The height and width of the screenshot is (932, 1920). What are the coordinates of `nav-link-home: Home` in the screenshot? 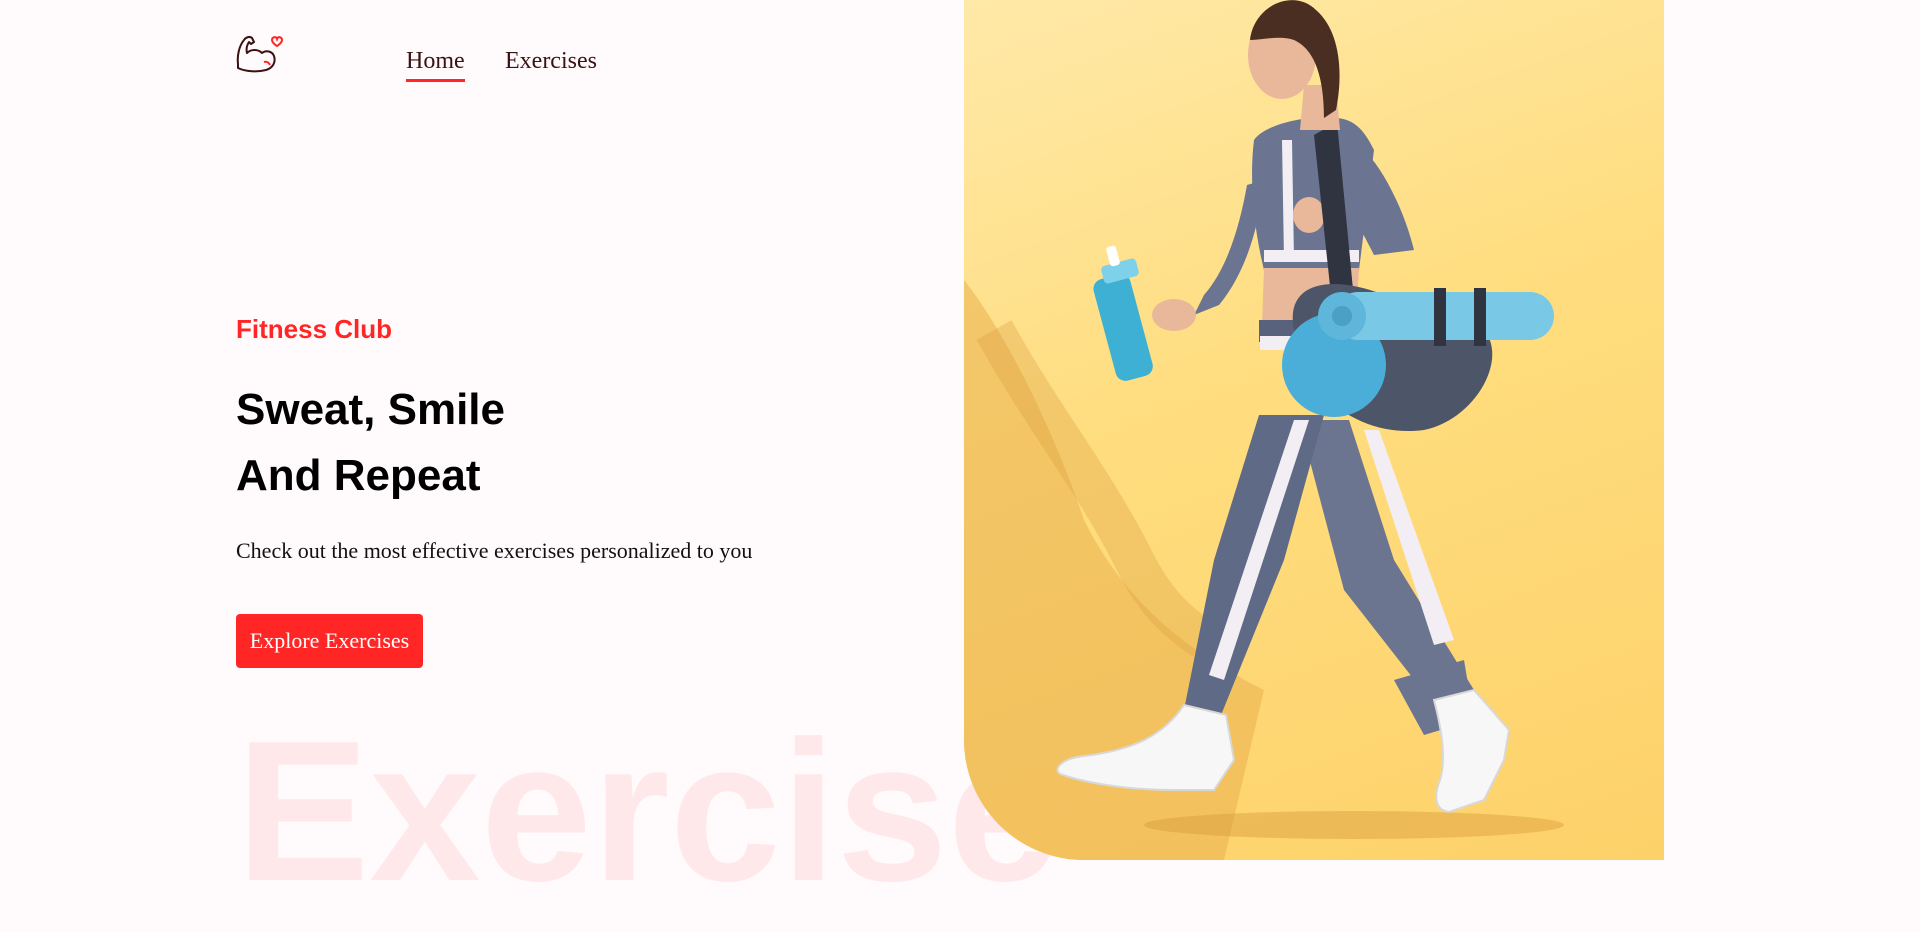 It's located at (435, 64).